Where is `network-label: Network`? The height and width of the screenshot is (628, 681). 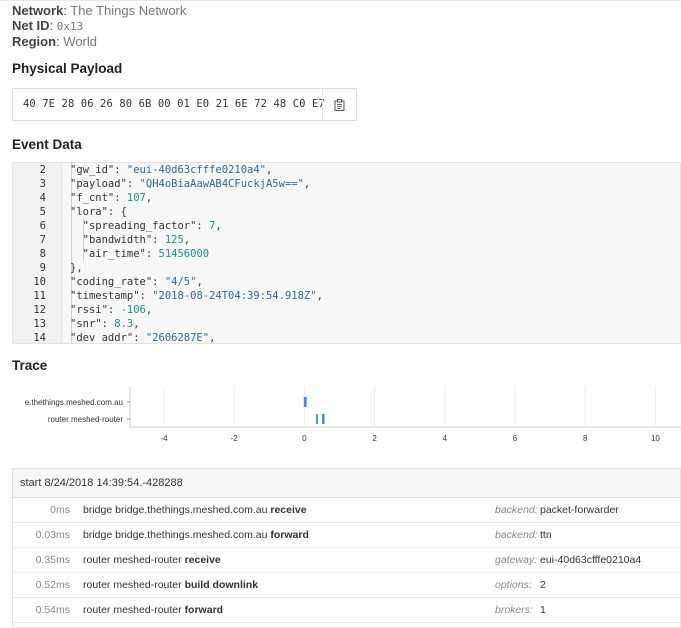
network-label: Network is located at coordinates (38, 10).